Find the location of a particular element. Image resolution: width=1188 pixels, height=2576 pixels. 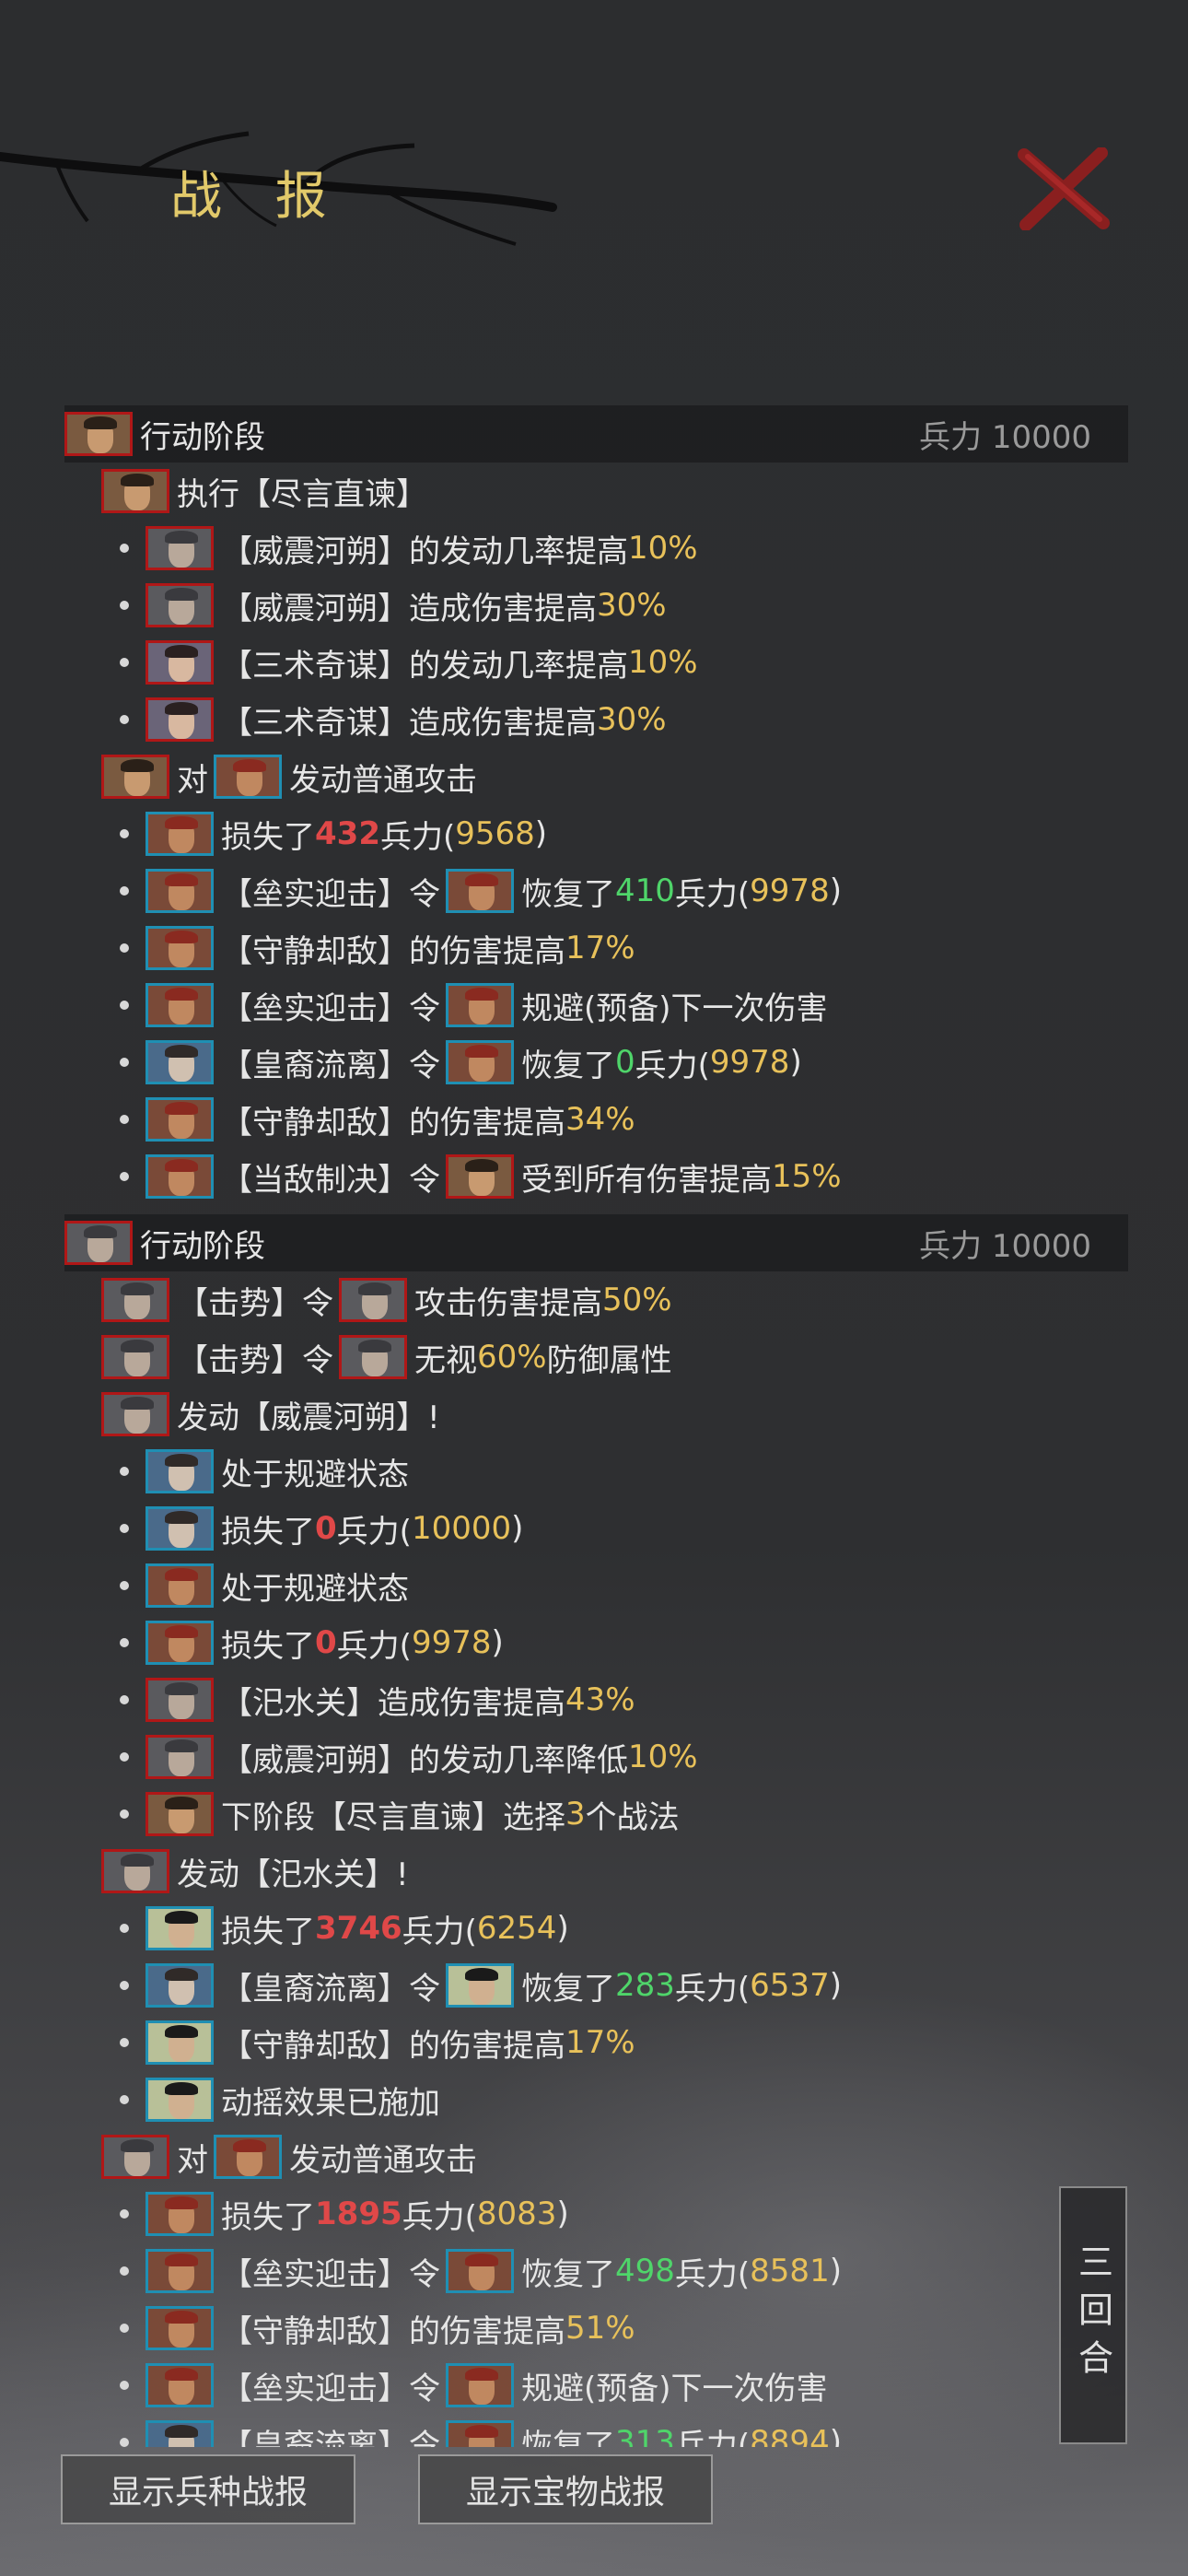

log-text: 【威震河朔】造成伤害提高 is located at coordinates (409, 608).